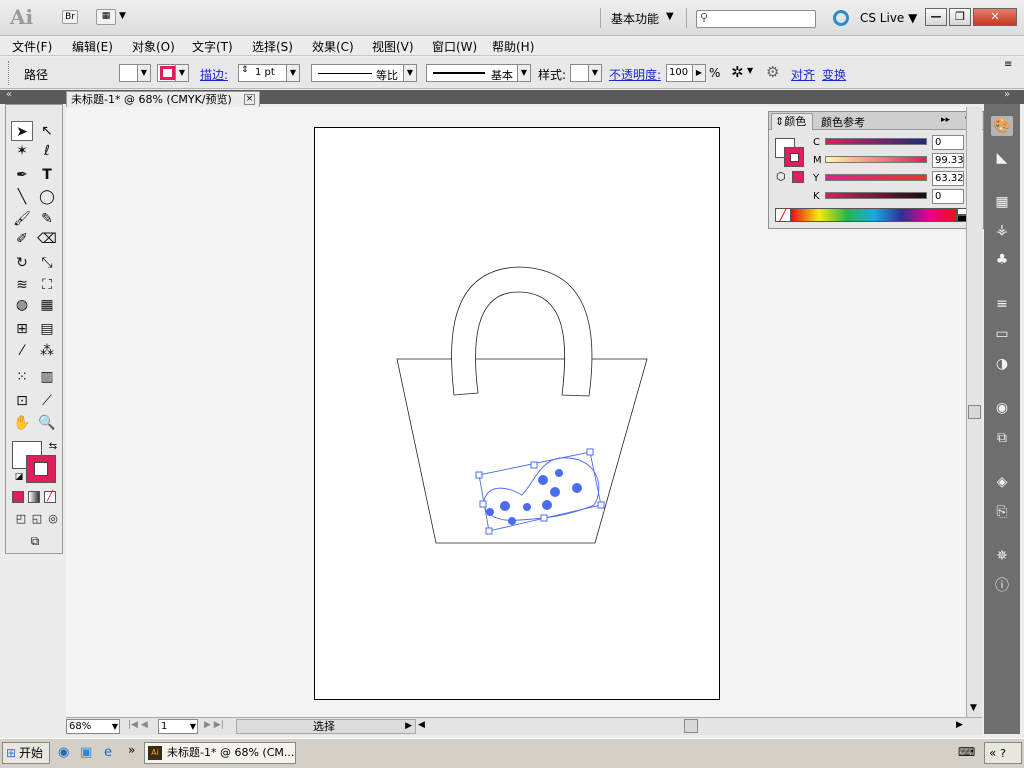 The height and width of the screenshot is (768, 1024). What do you see at coordinates (193, 726) in the screenshot?
I see `artboard-dropdown-icon: ▼` at bounding box center [193, 726].